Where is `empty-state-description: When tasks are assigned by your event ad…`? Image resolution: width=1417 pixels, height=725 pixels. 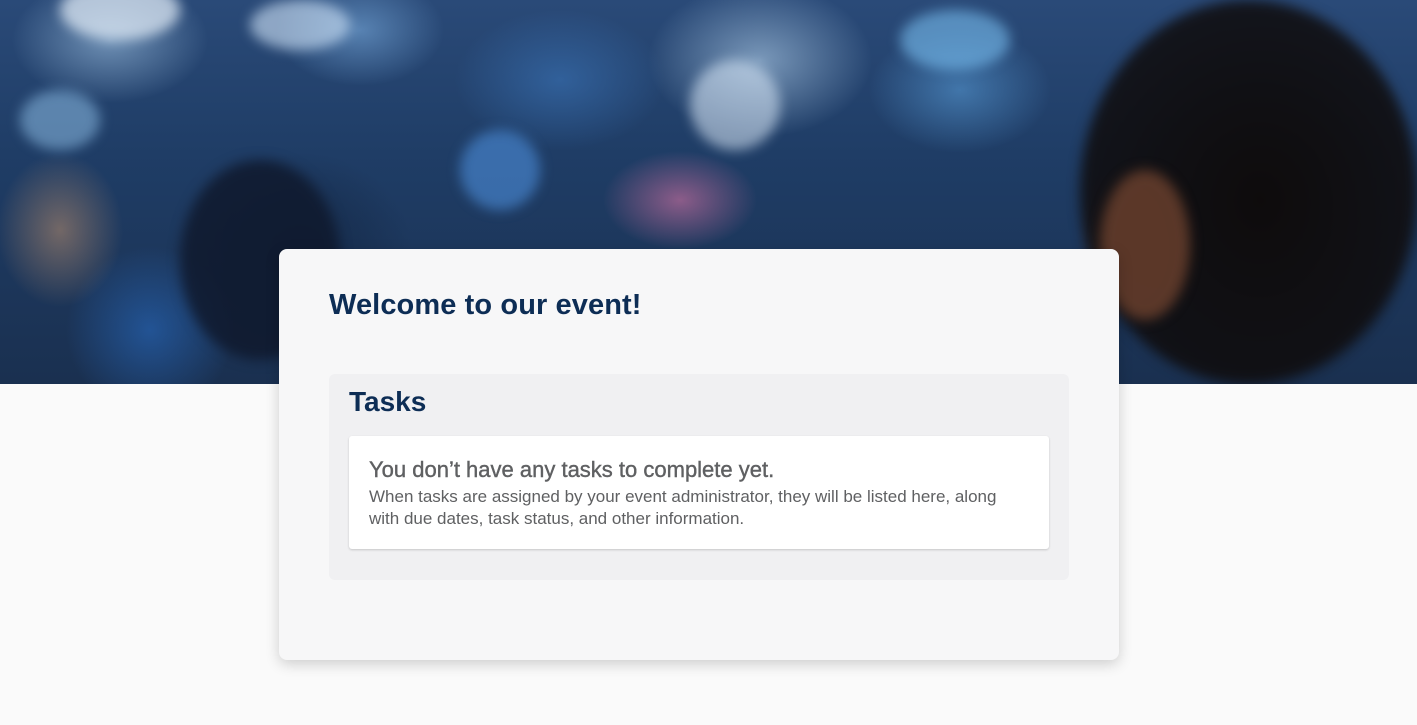
empty-state-description: When tasks are assigned by your event ad… is located at coordinates (683, 507).